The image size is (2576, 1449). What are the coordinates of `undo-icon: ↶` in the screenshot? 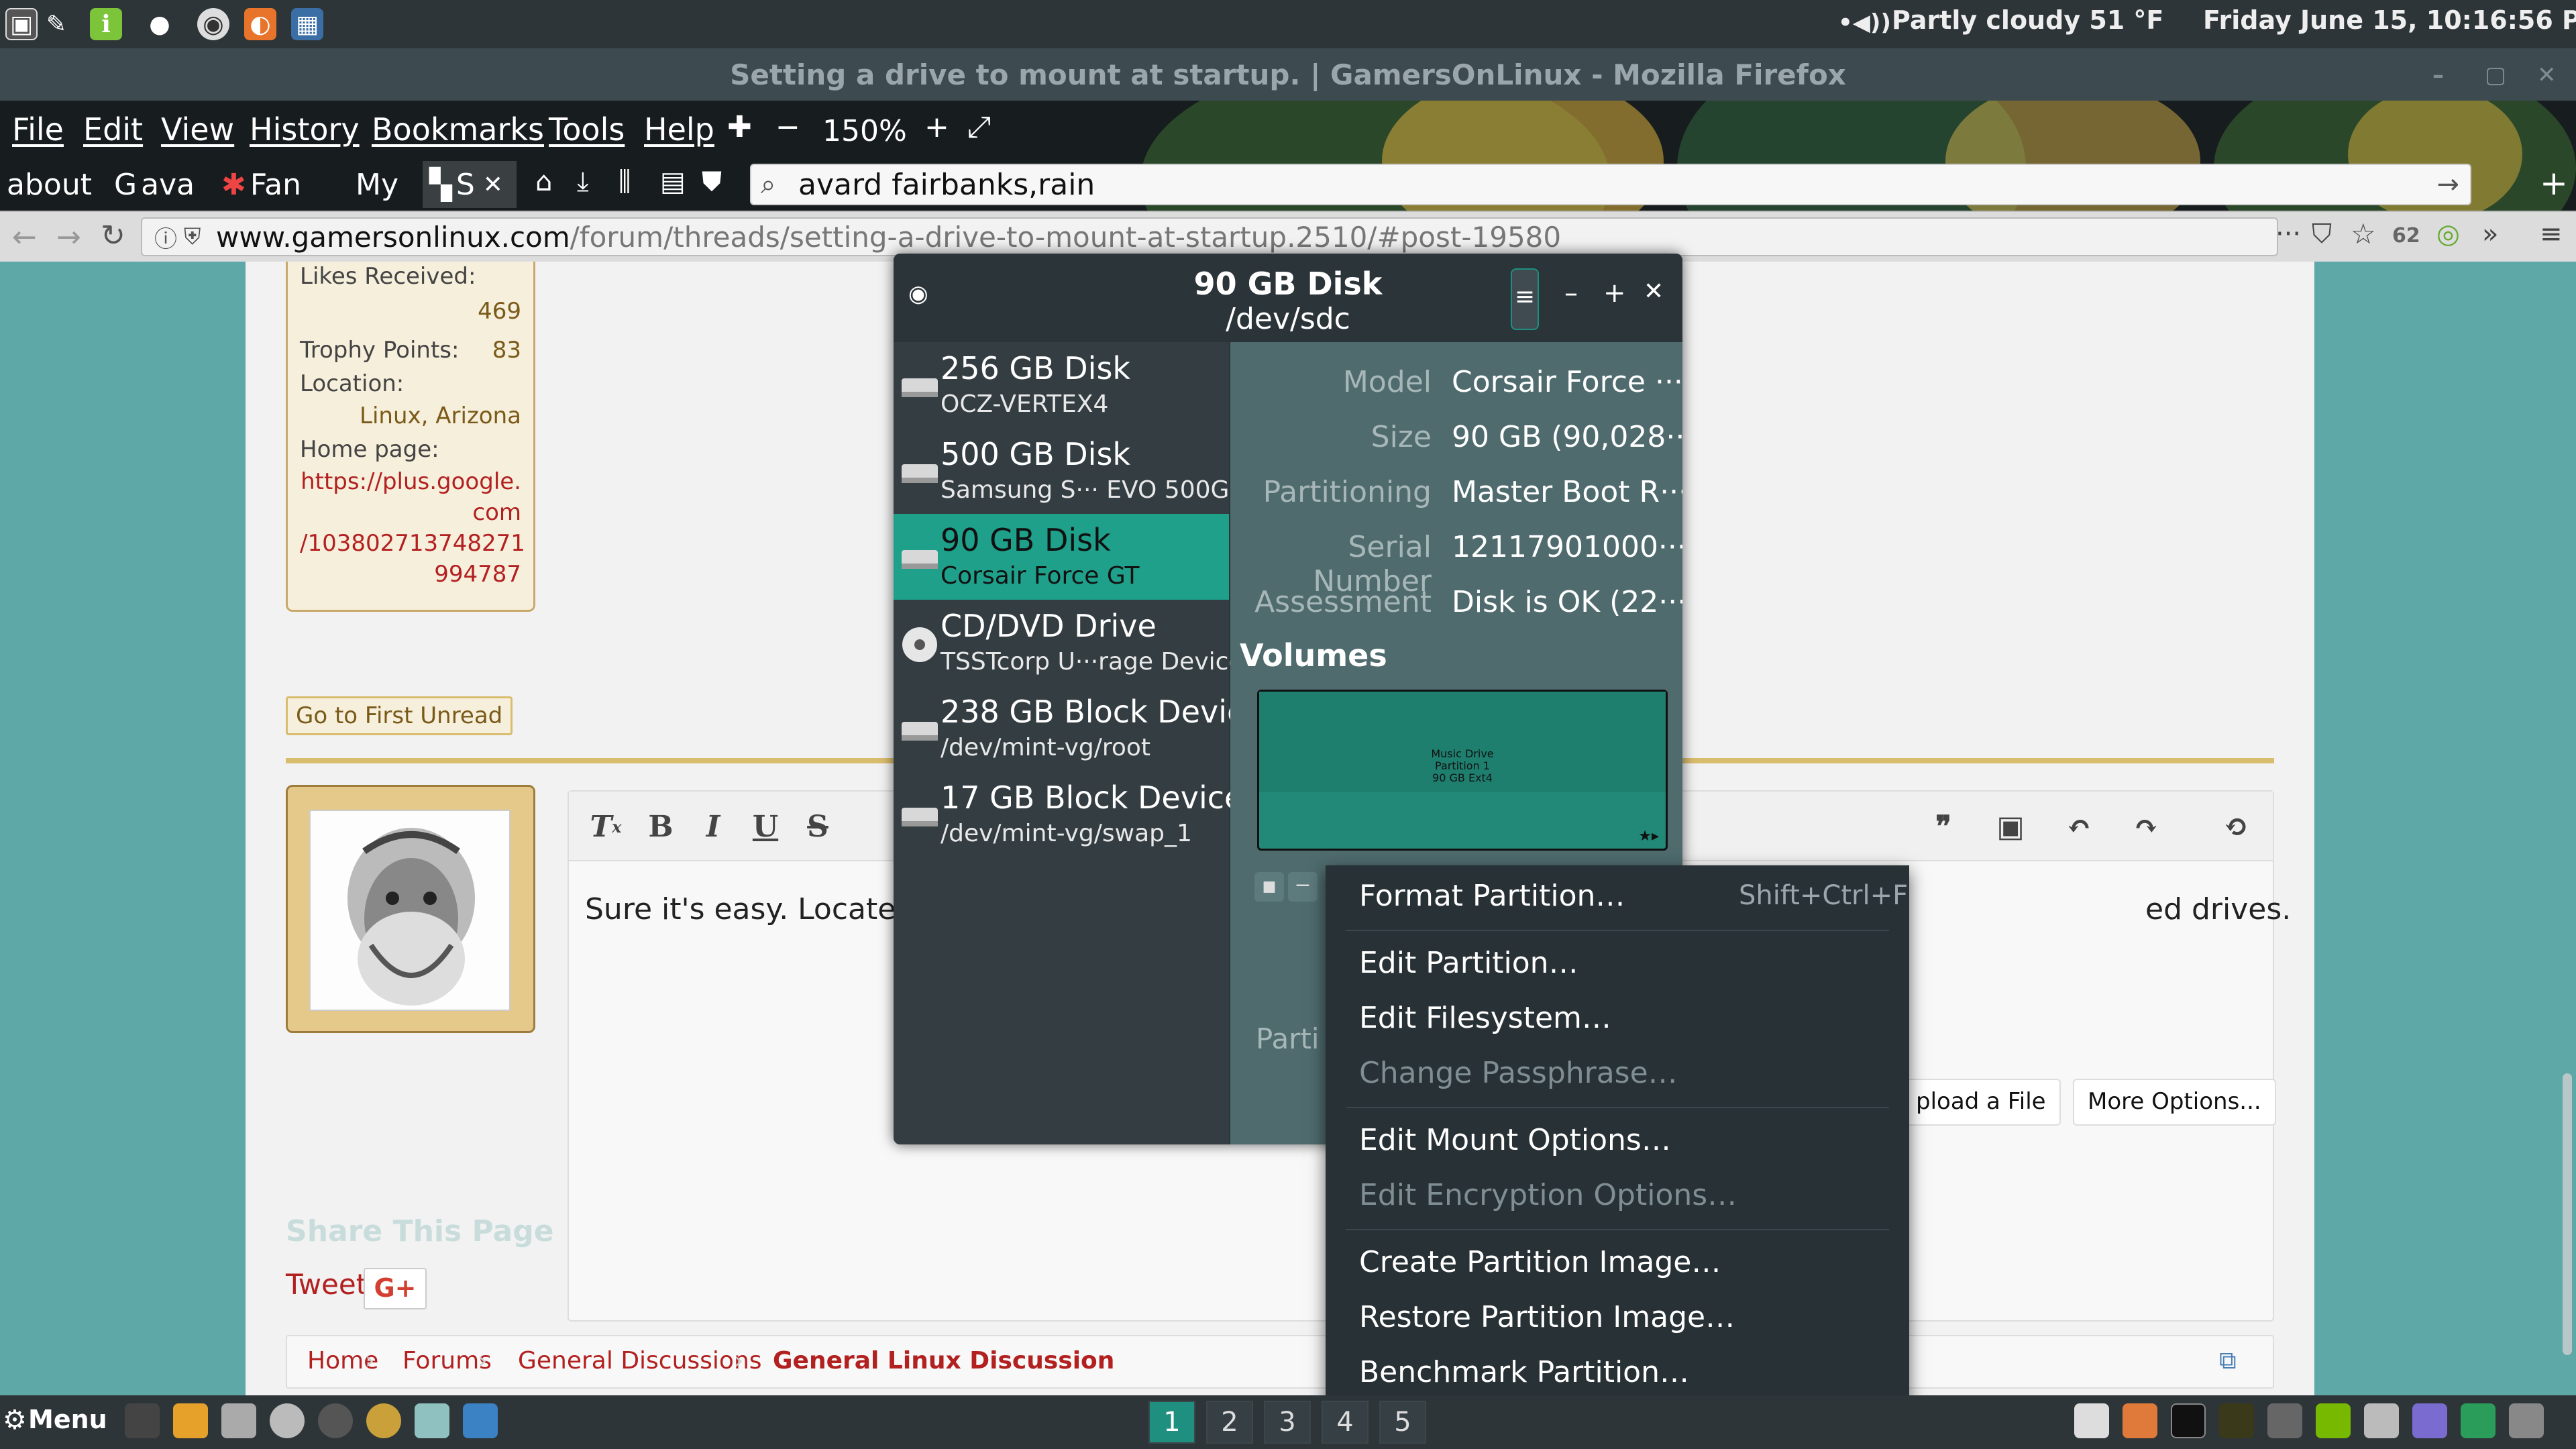 It's located at (2078, 826).